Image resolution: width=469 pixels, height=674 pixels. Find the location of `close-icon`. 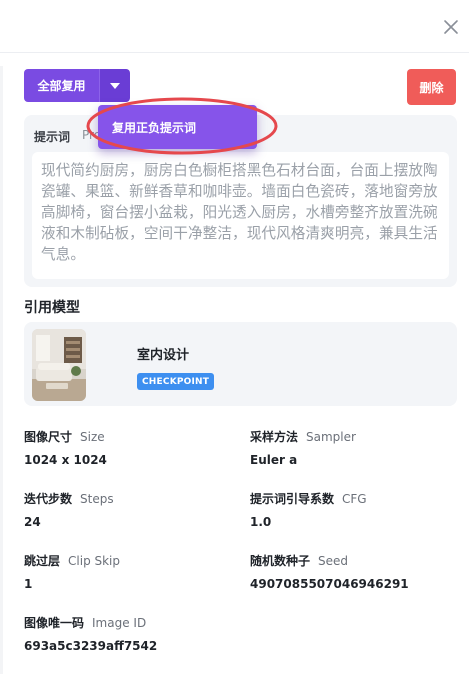

close-icon is located at coordinates (451, 27).